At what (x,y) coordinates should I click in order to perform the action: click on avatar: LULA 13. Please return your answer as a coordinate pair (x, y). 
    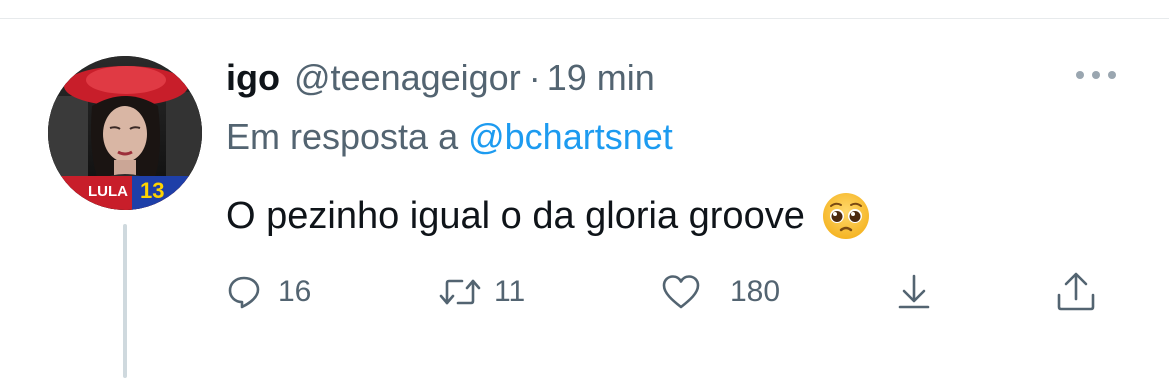
    Looking at the image, I should click on (125, 133).